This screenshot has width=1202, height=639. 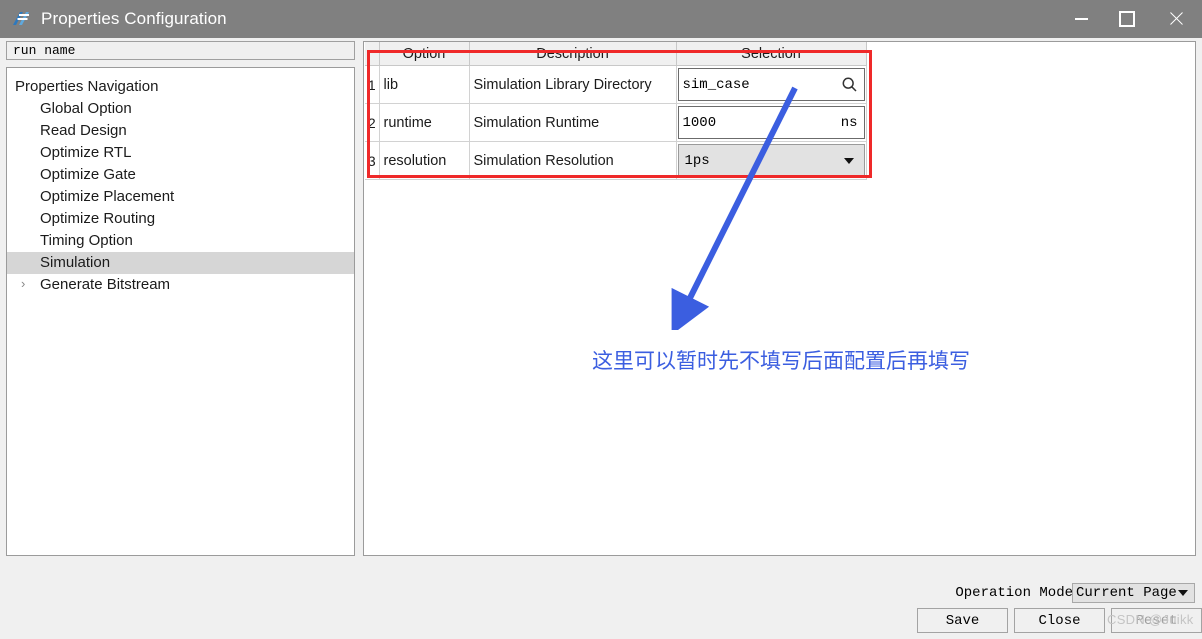 What do you see at coordinates (83, 130) in the screenshot?
I see `sidebar-item-label: Read Design` at bounding box center [83, 130].